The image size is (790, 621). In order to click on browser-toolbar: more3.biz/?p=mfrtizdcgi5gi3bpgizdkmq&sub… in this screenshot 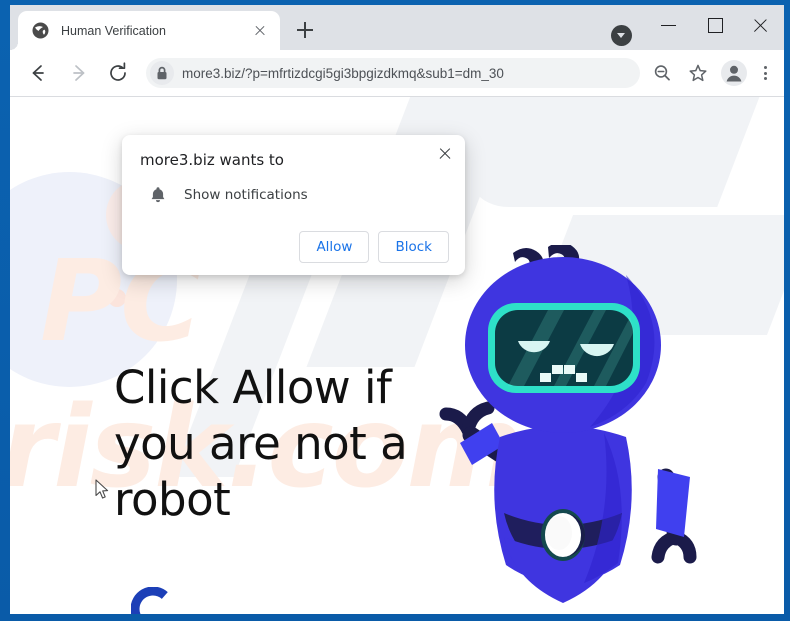, I will do `click(397, 73)`.